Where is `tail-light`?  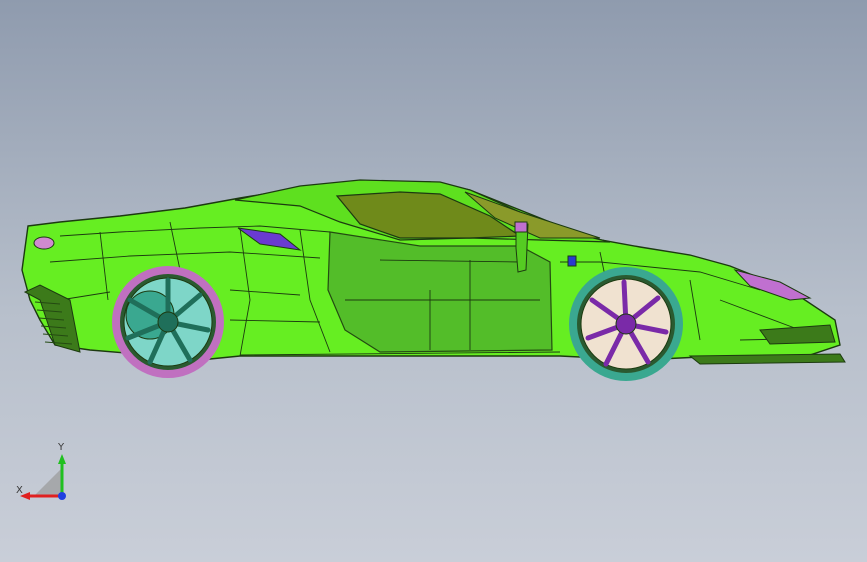
tail-light is located at coordinates (44, 243).